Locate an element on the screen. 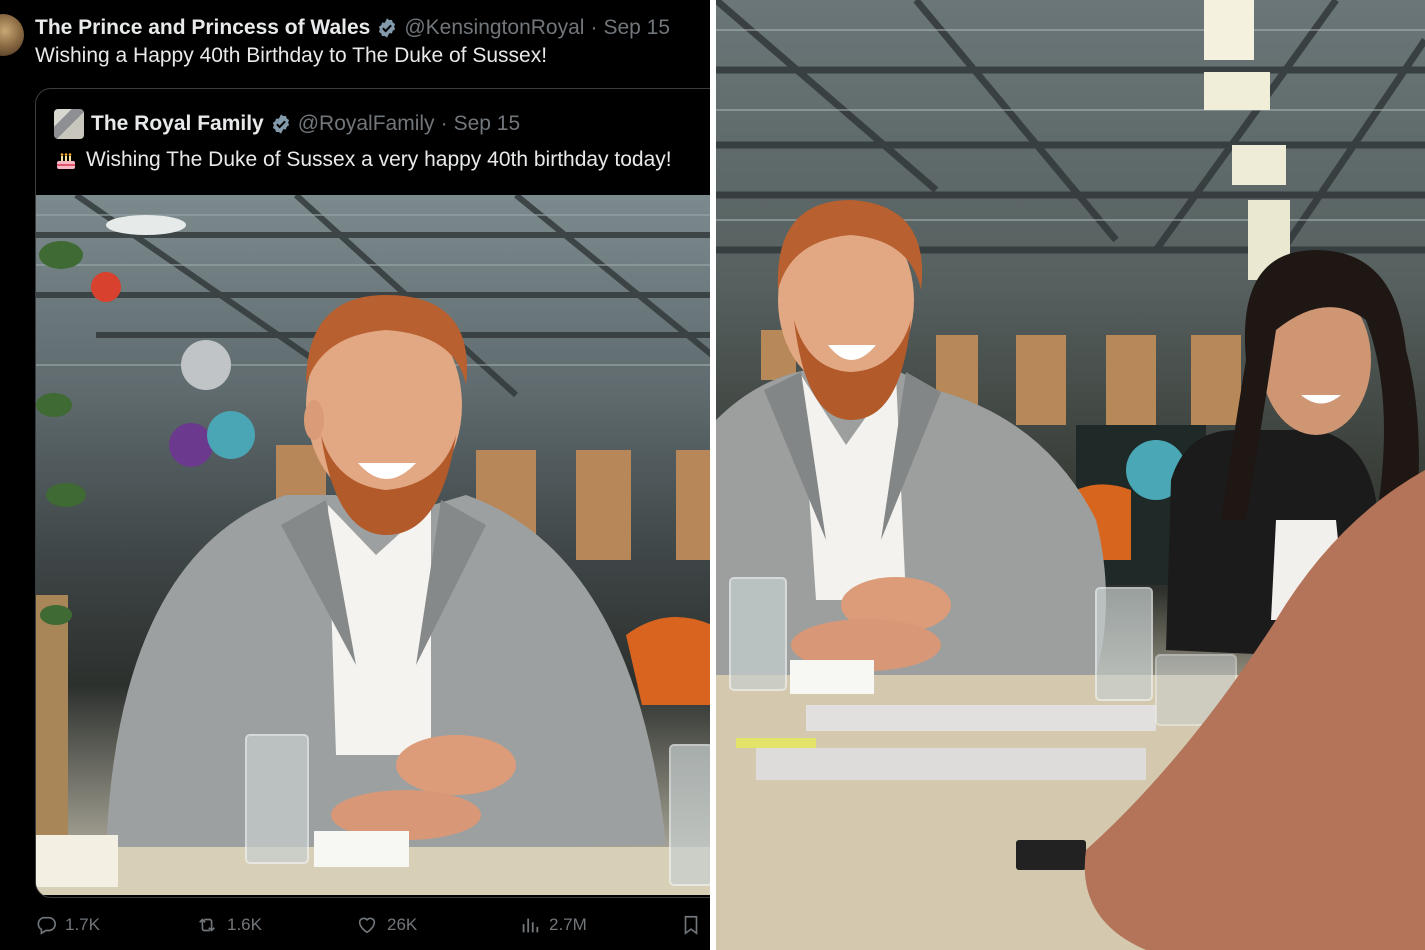 Image resolution: width=1425 pixels, height=950 pixels. birthday-cake-icon is located at coordinates (66, 160).